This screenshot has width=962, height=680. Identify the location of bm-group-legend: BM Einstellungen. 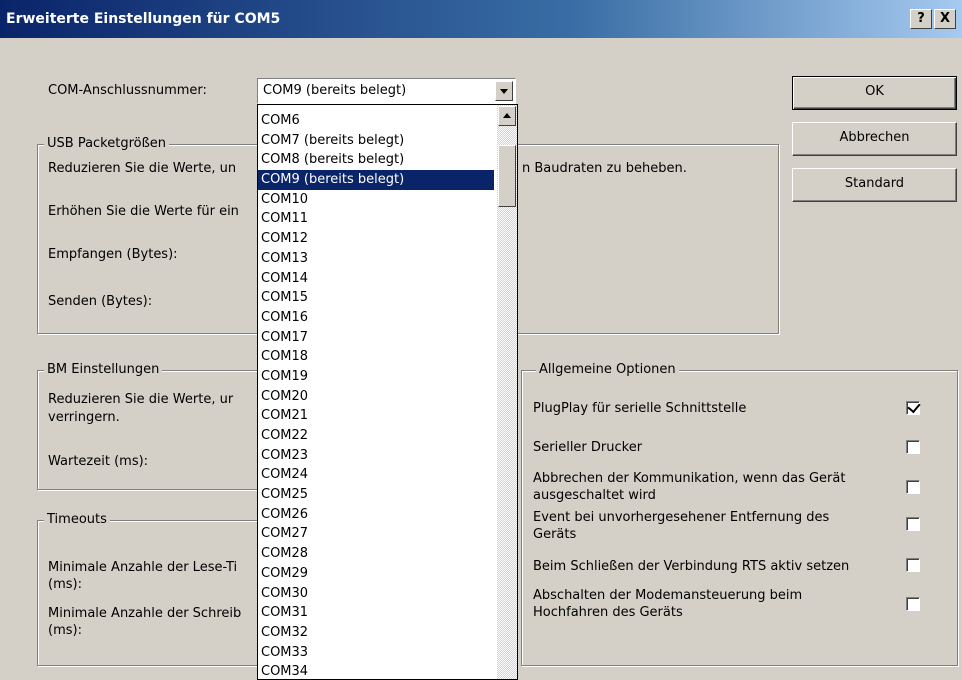
(103, 369).